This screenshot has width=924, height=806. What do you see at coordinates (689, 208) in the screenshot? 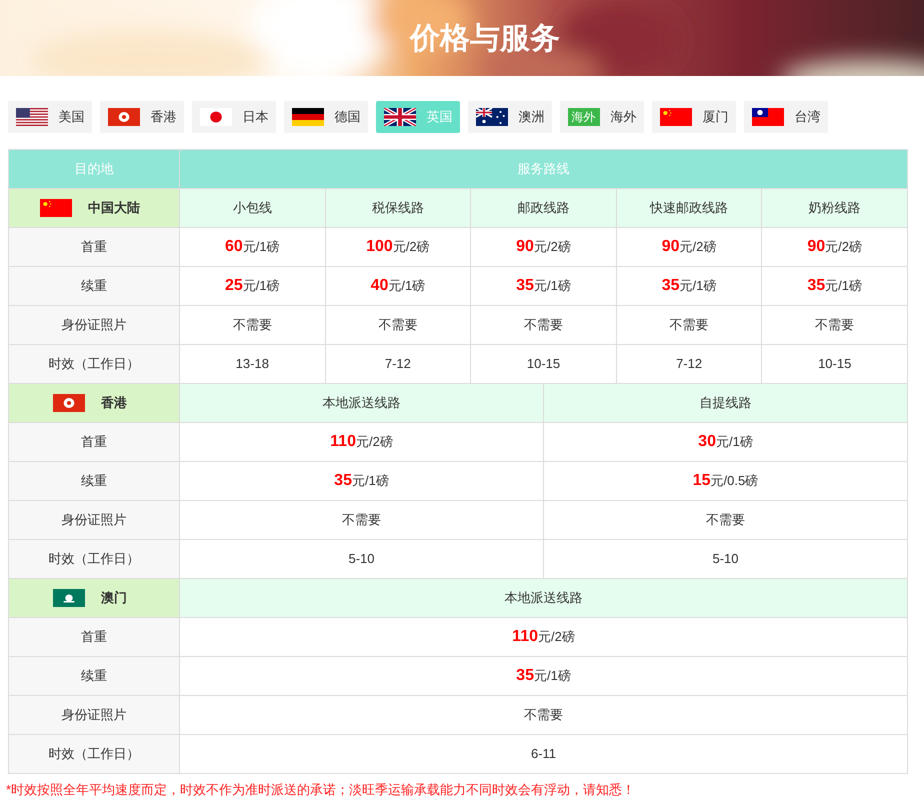
I see `route-header: 快速邮政线路` at bounding box center [689, 208].